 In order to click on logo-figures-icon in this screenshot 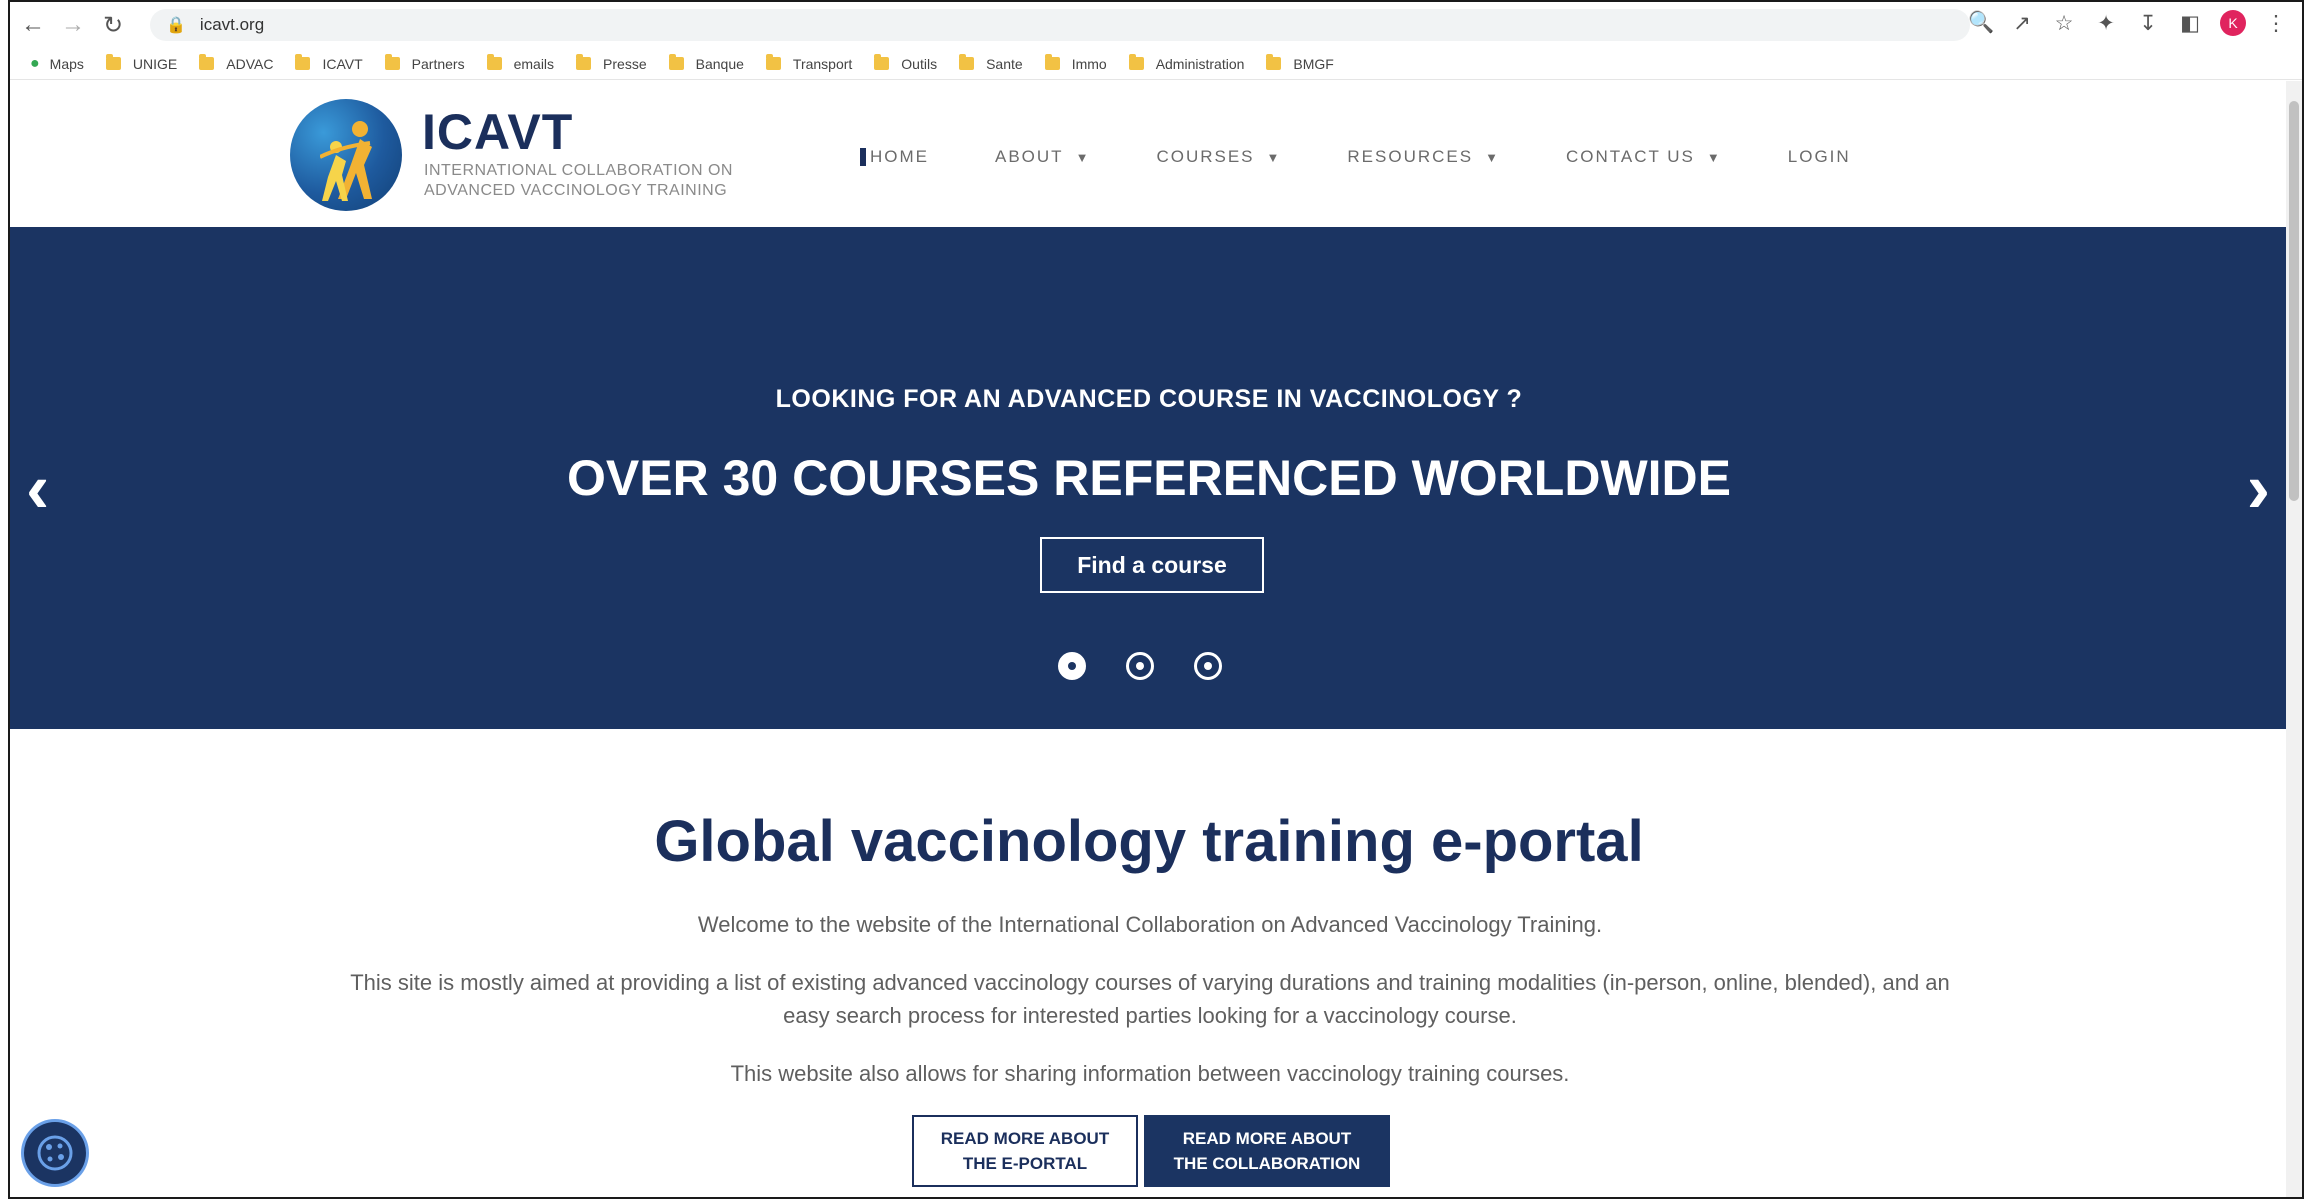, I will do `click(346, 161)`.